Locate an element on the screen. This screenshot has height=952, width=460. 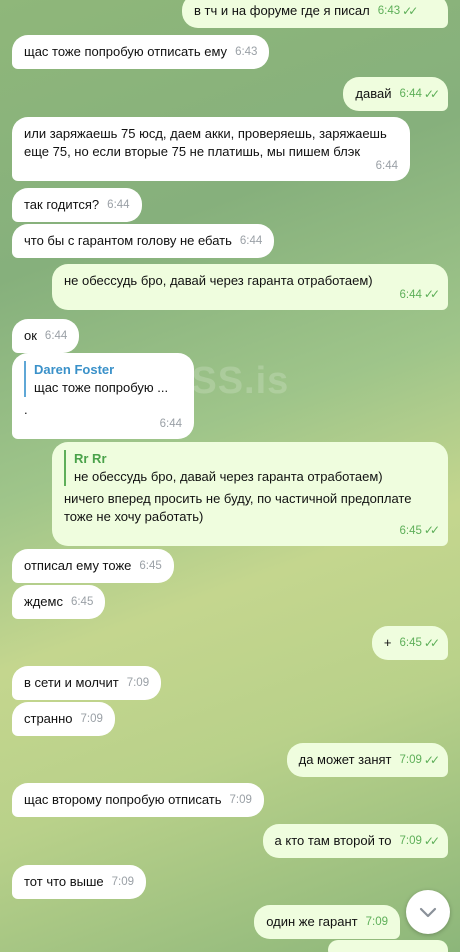
incoming-message: что бы с гарантом голову не ебать 6:44 is located at coordinates (143, 241).